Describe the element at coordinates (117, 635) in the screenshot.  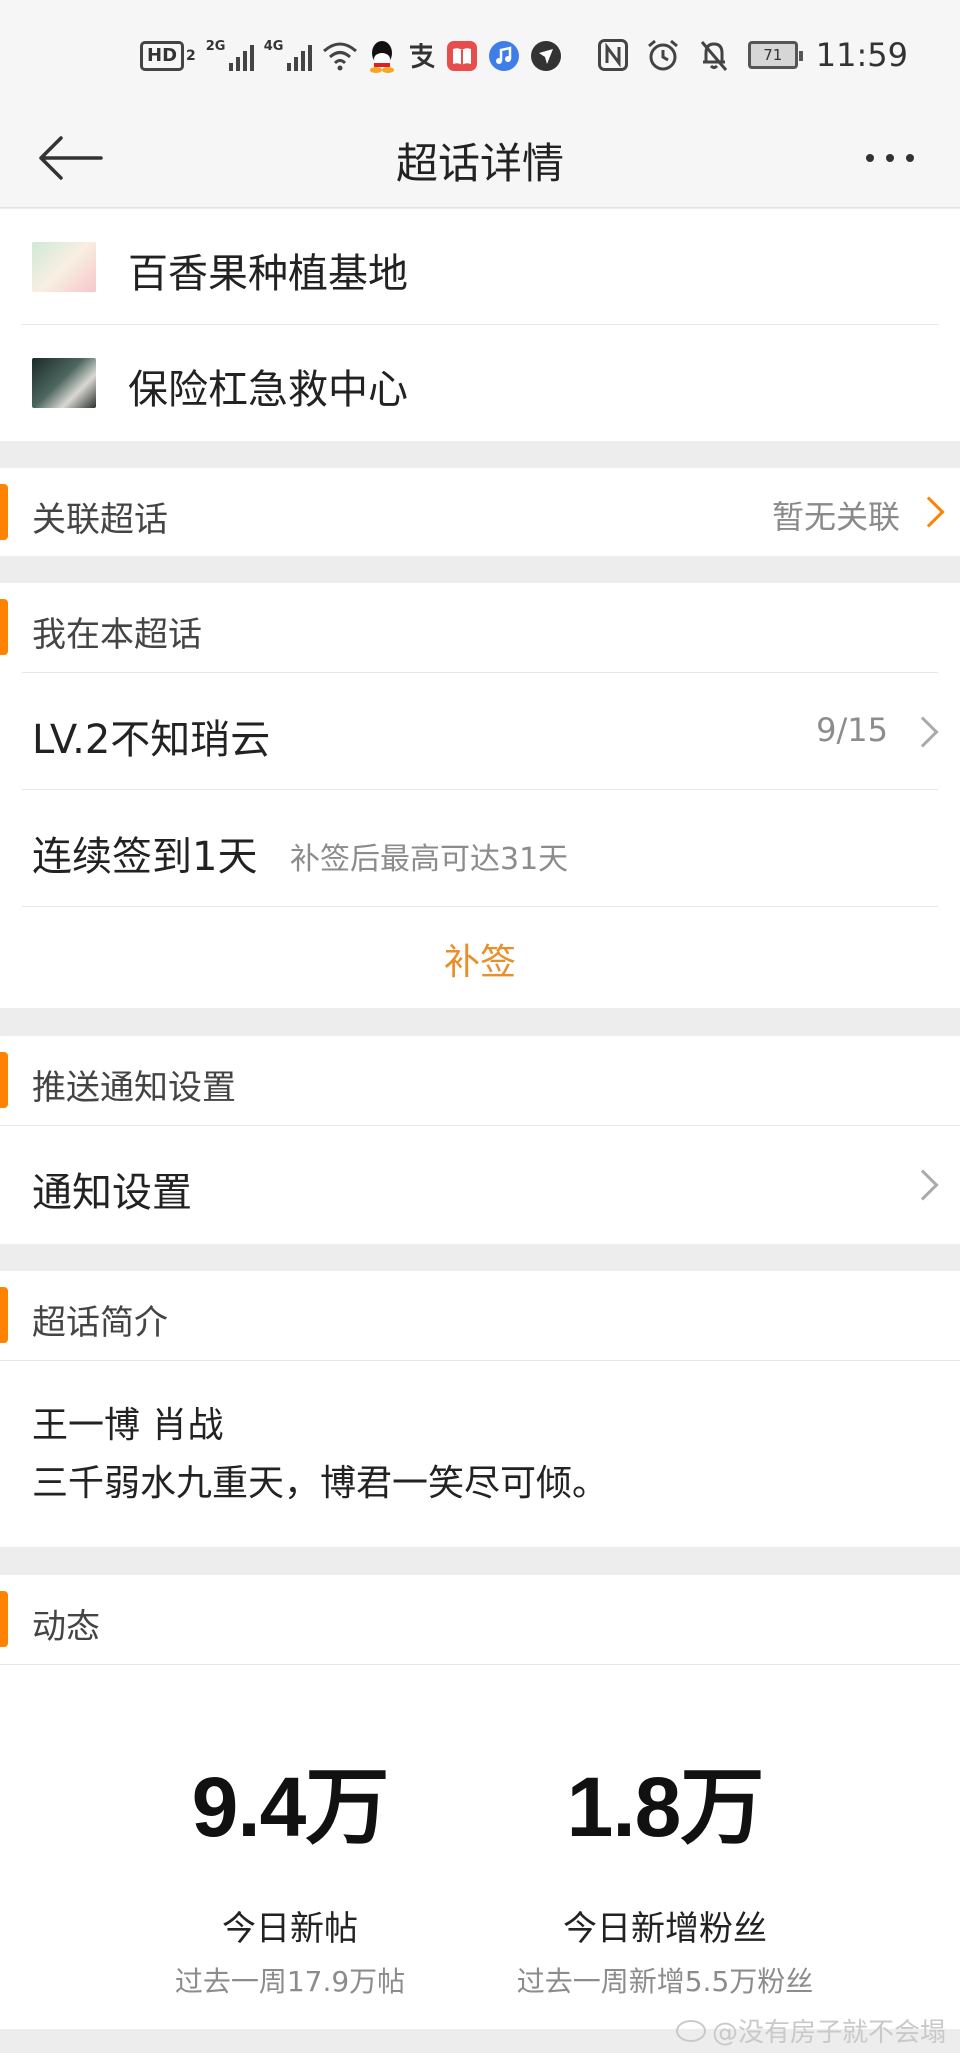
I see `section-title: 我在本超话` at that location.